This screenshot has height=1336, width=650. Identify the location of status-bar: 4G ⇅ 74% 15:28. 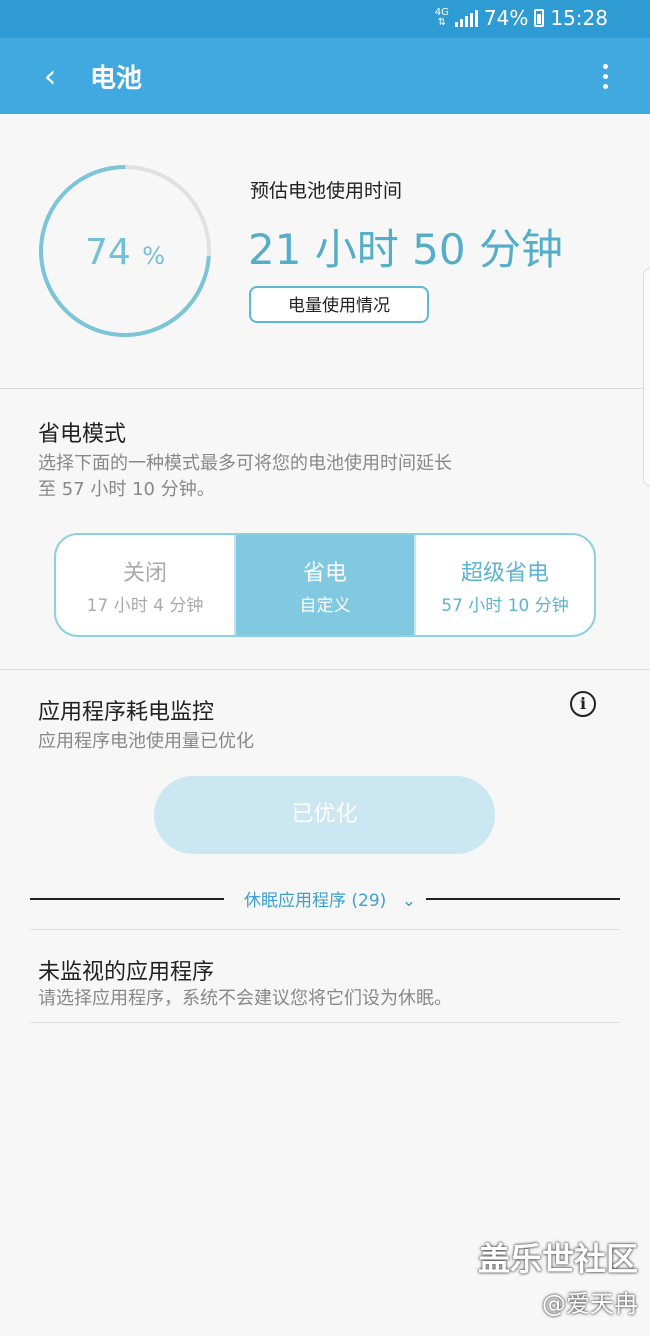
(325, 19).